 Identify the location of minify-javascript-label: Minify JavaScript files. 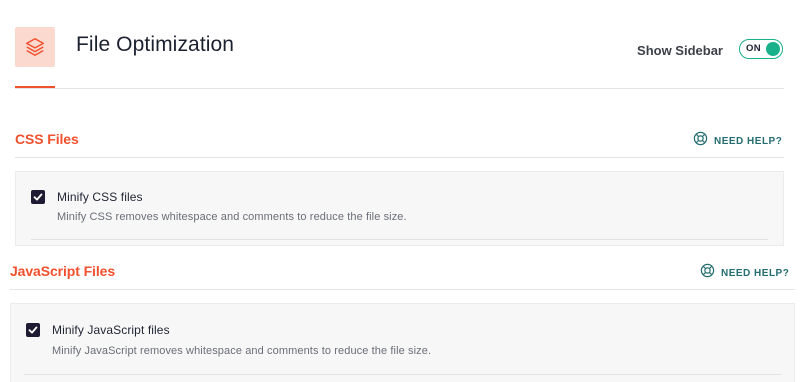
(111, 330).